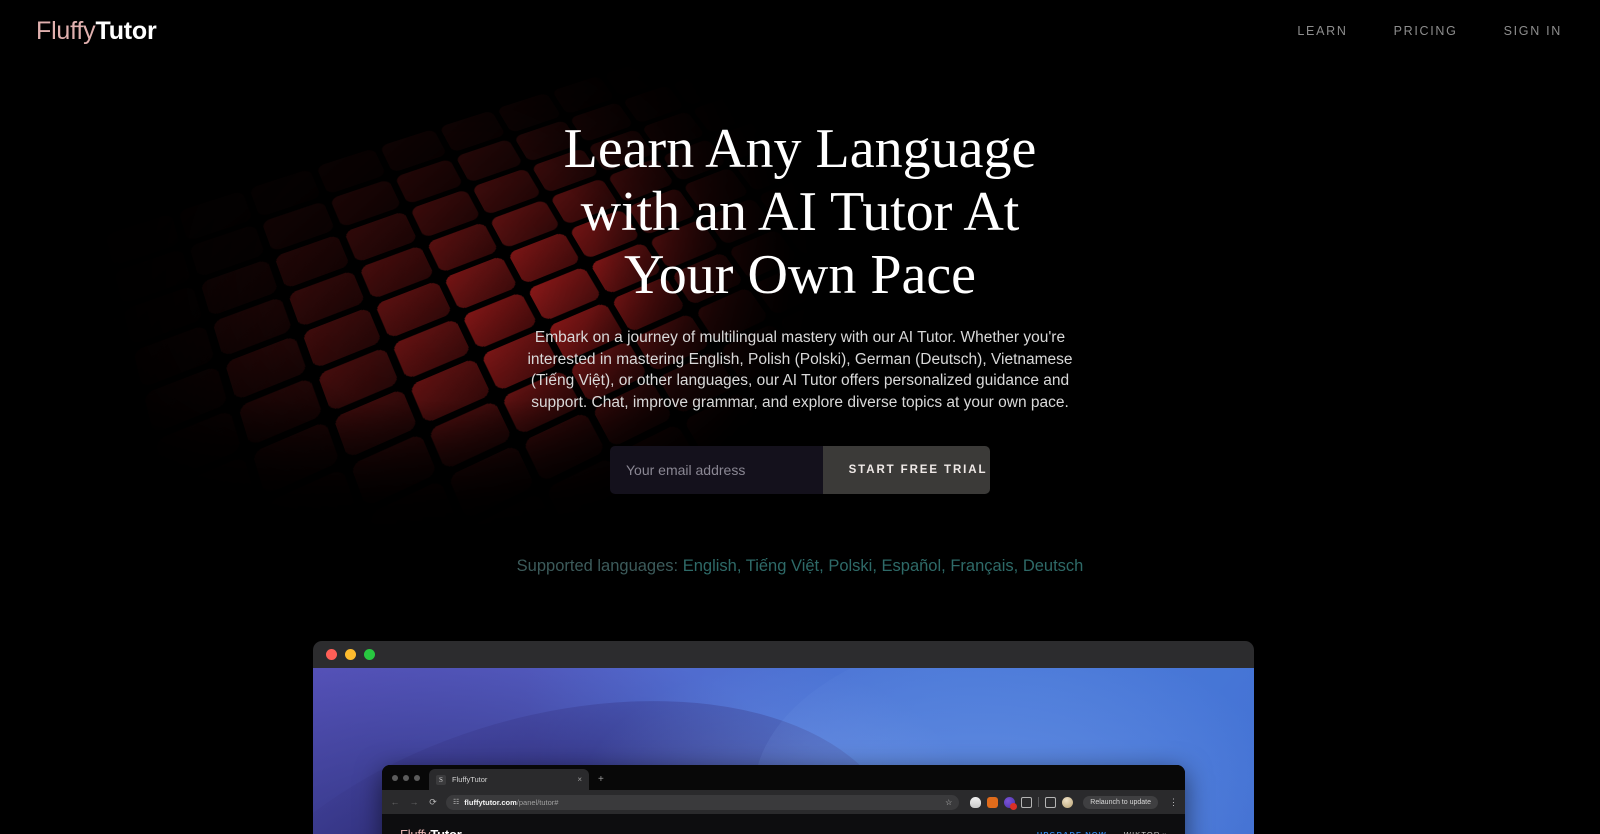 Image resolution: width=1600 pixels, height=834 pixels. What do you see at coordinates (1322, 31) in the screenshot?
I see `nav-item-learn: Learn` at bounding box center [1322, 31].